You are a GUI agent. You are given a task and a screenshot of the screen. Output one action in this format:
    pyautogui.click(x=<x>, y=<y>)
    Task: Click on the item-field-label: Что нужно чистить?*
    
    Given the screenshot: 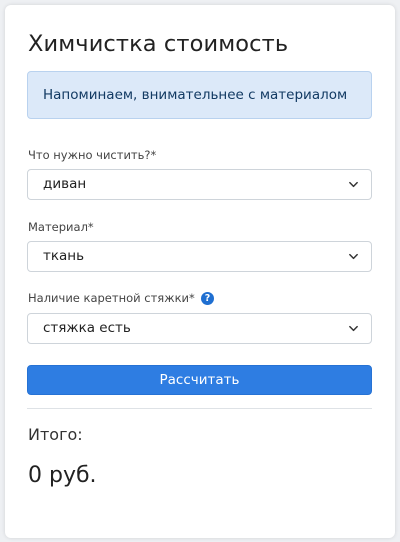 What is the action you would take?
    pyautogui.click(x=92, y=155)
    